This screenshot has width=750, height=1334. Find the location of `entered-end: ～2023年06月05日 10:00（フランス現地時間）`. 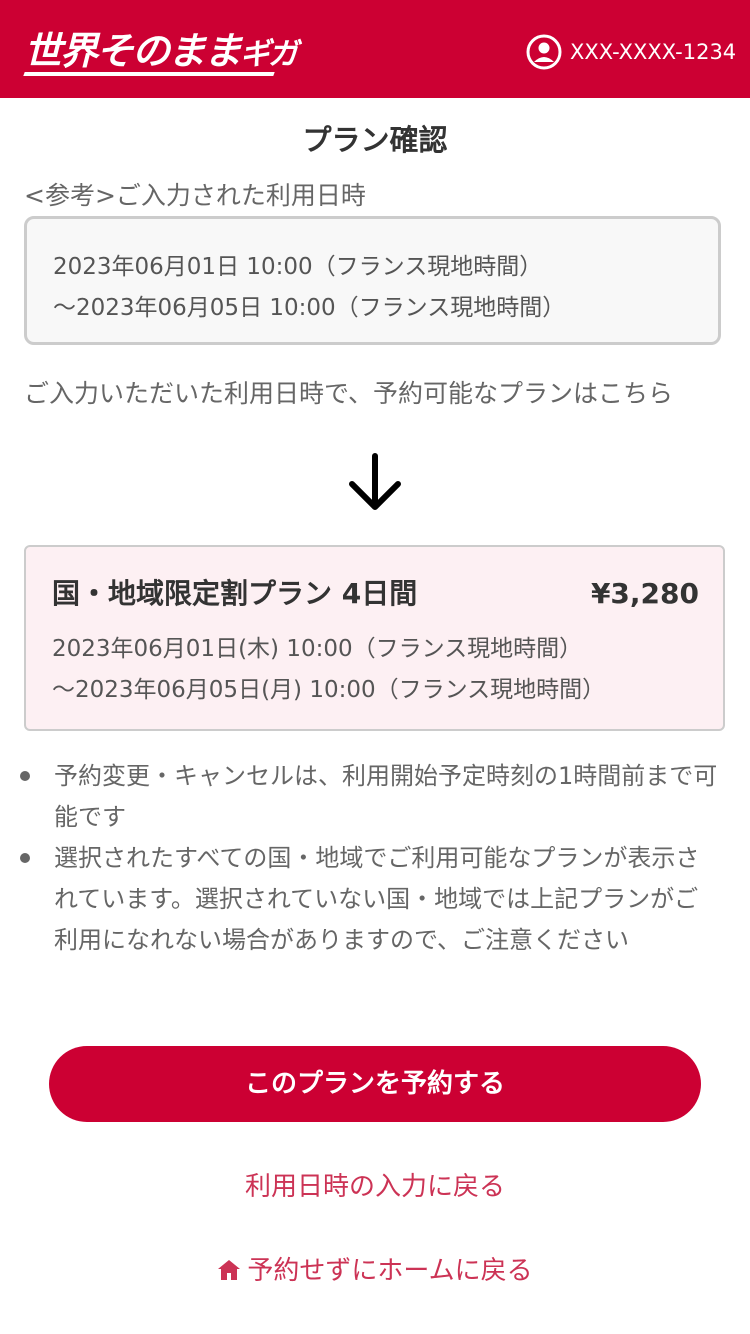

entered-end: ～2023年06月05日 10:00（フランス現地時間） is located at coordinates (309, 308).